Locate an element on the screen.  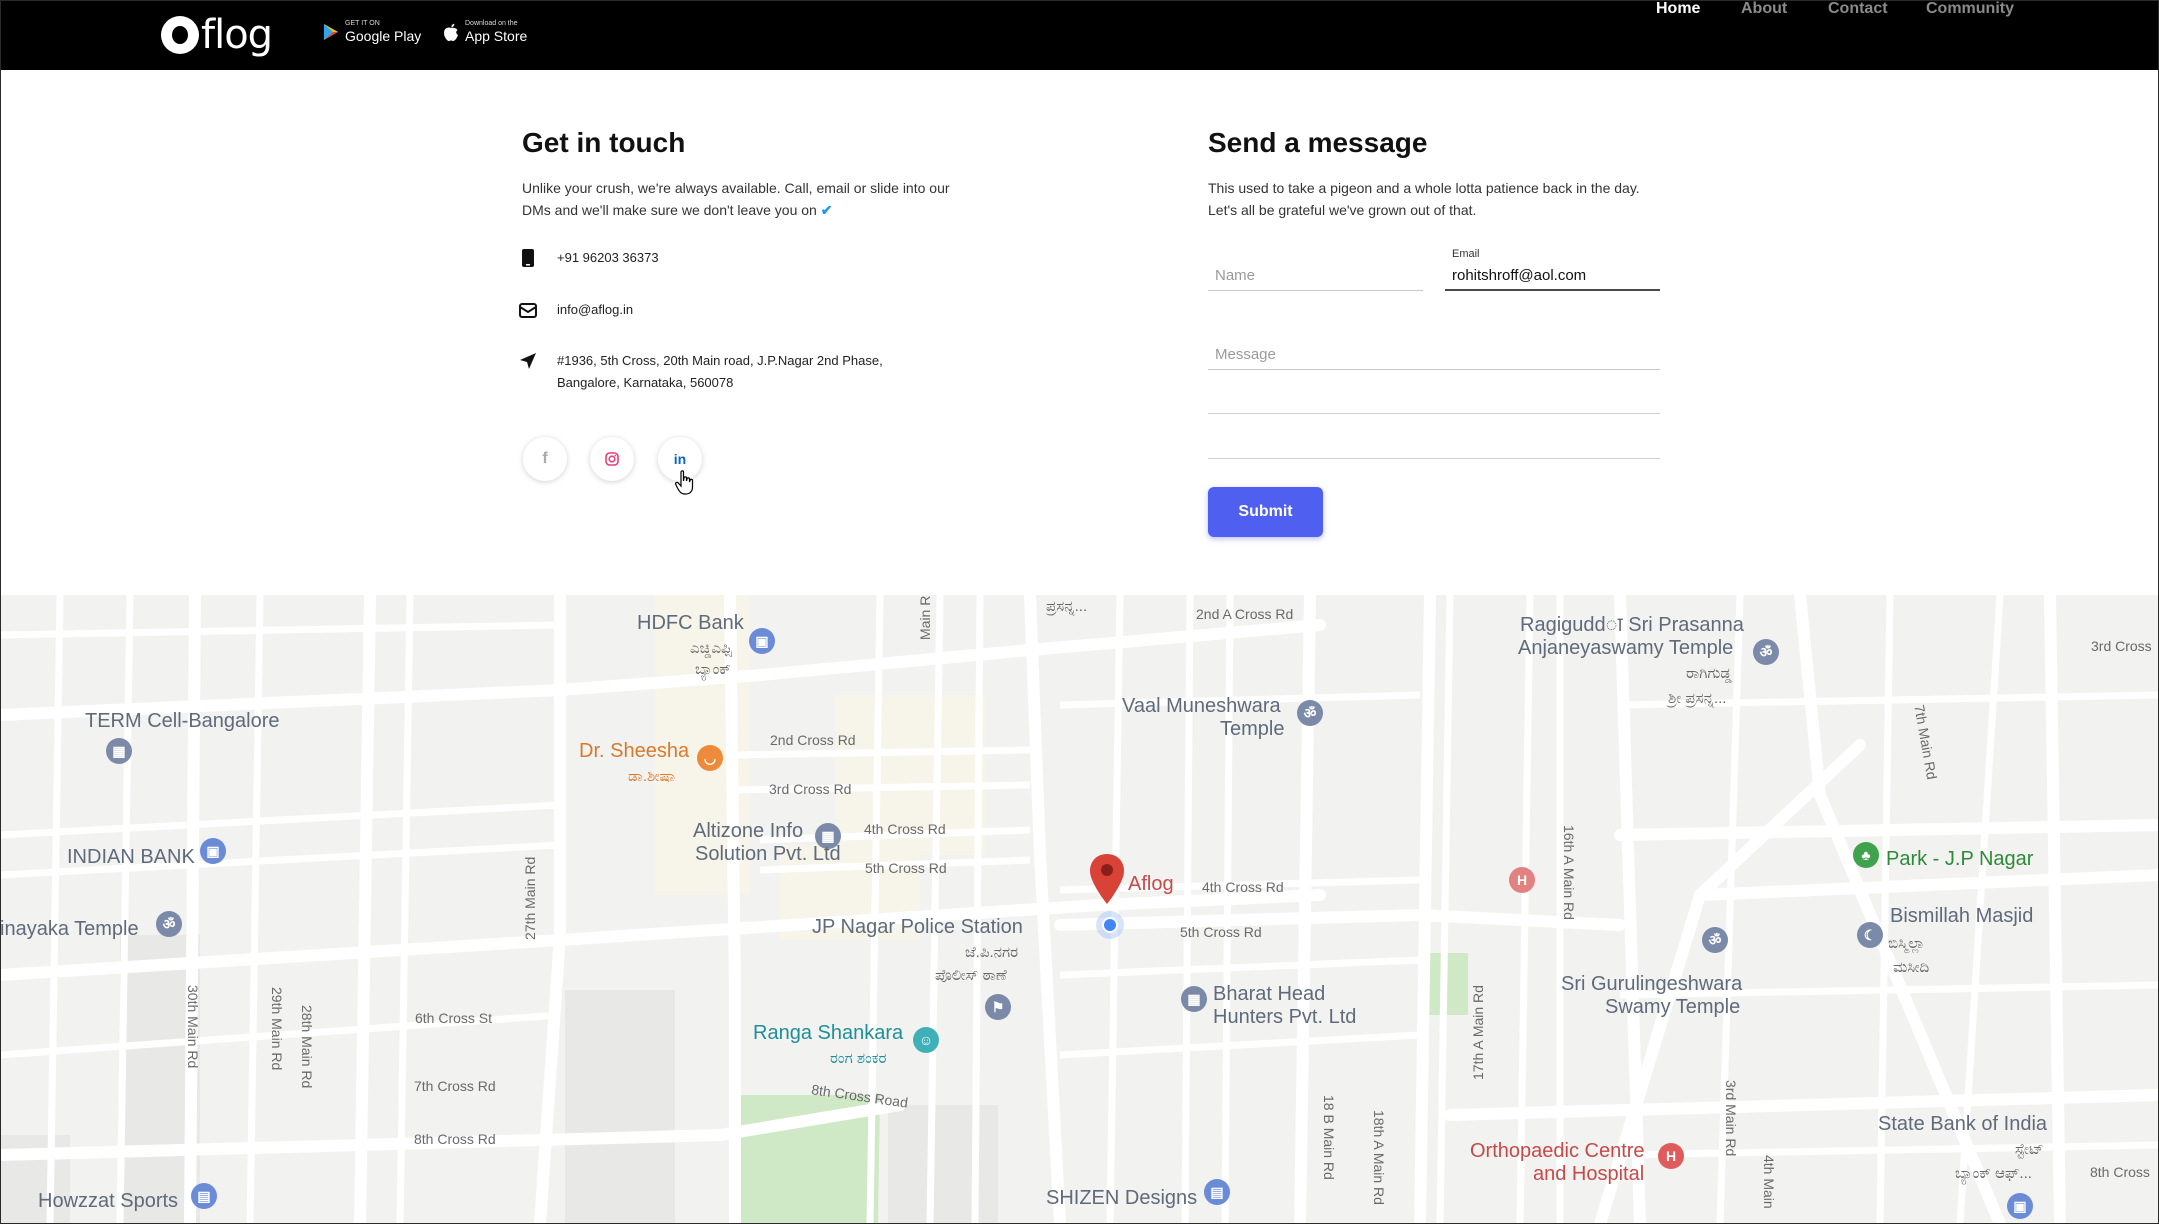
app-store-badge: Download on the App Store is located at coordinates (485, 32).